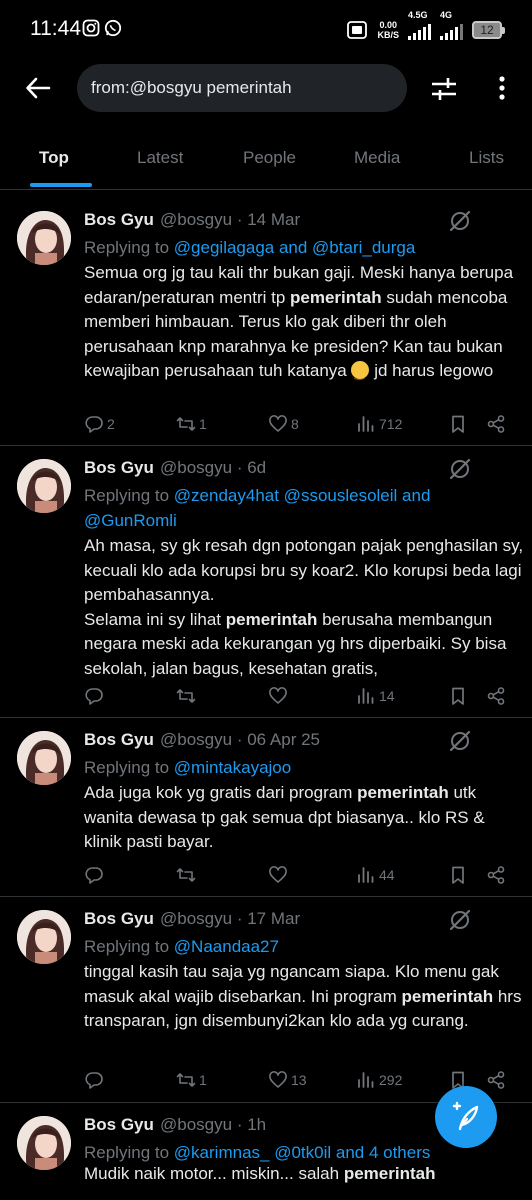  What do you see at coordinates (357, 30) in the screenshot?
I see `alarm-icon` at bounding box center [357, 30].